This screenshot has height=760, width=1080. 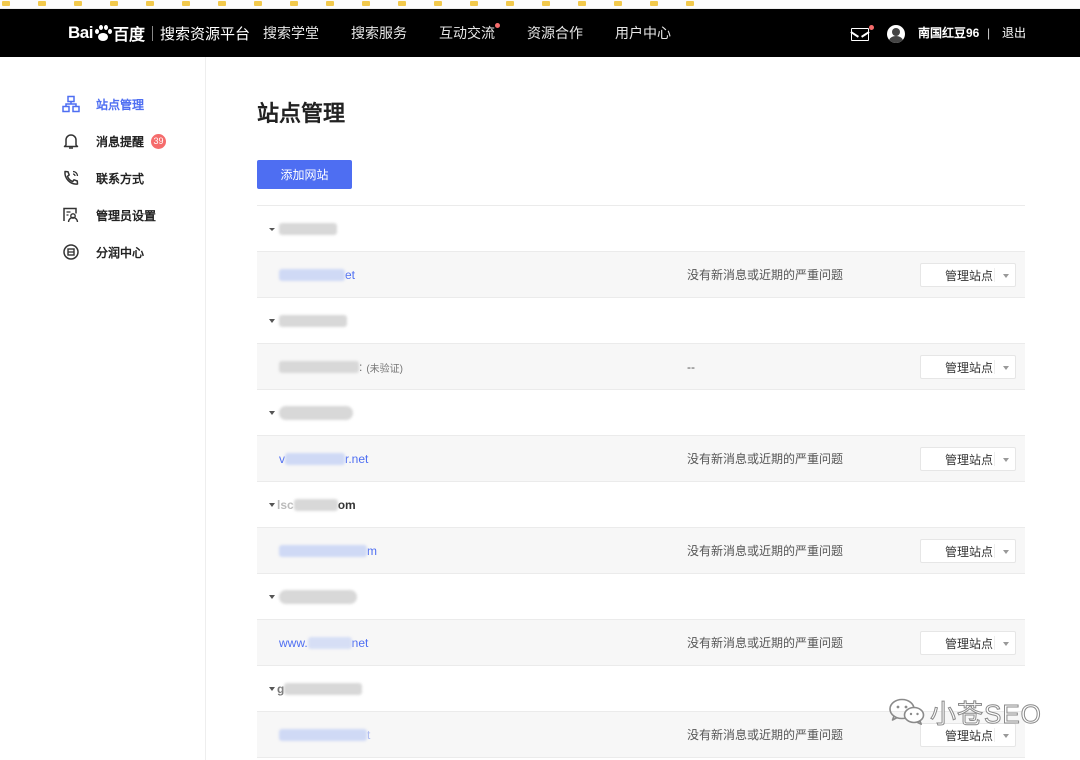 I want to click on logo-bai-text: Bai, so click(x=80, y=32).